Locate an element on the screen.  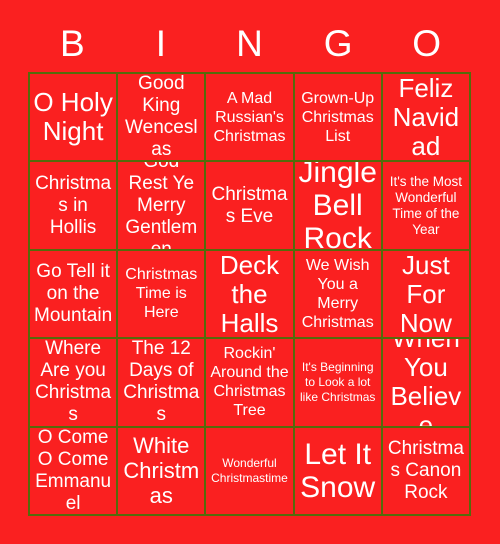
bingo-cell: A Mad Russian's Christmas is located at coordinates (250, 118).